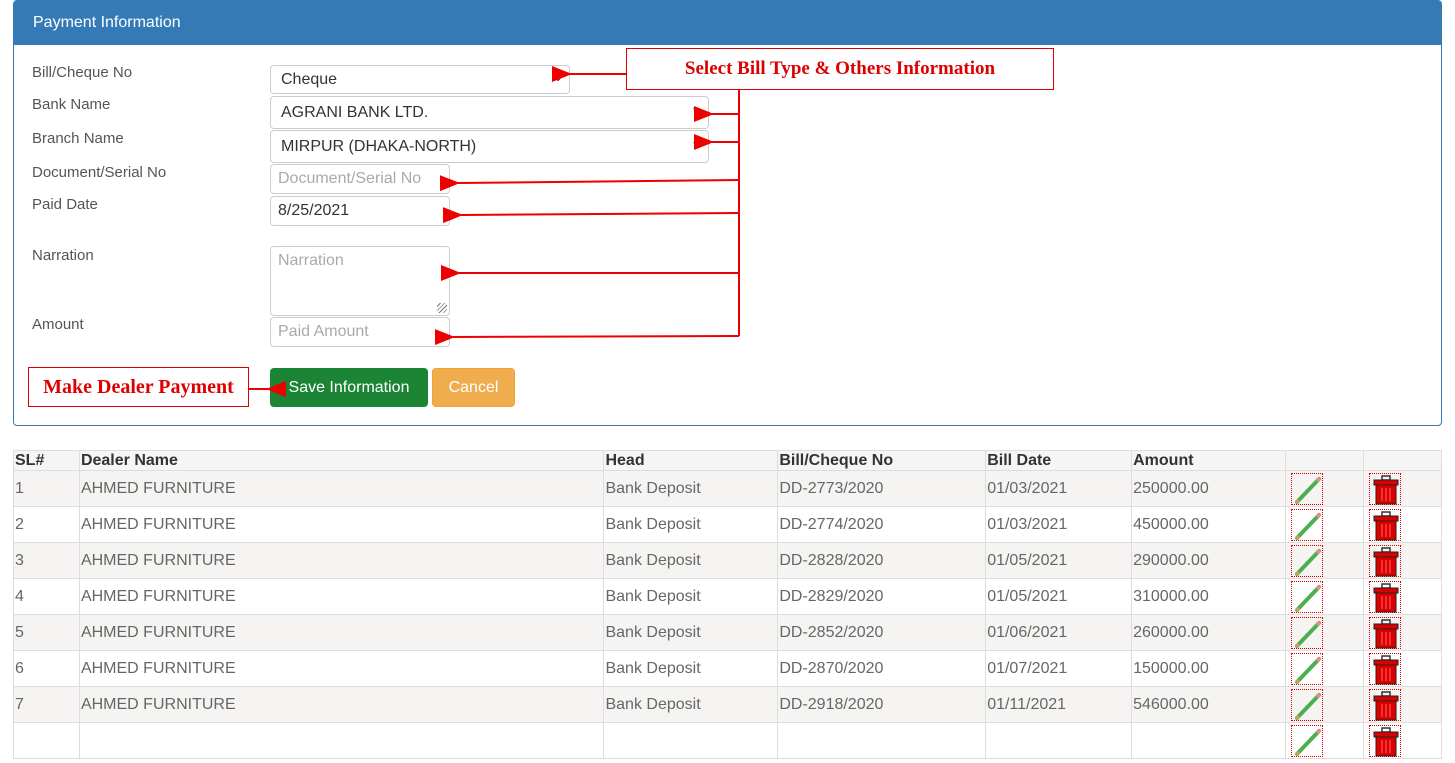 The height and width of the screenshot is (763, 1455). What do you see at coordinates (341, 460) in the screenshot?
I see `col-dealer-name: Dealer Name` at bounding box center [341, 460].